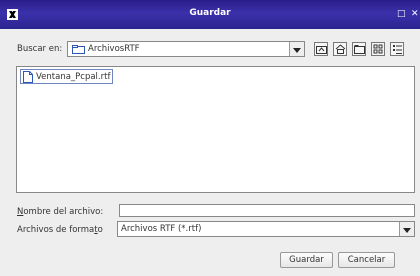 This screenshot has width=420, height=276. I want to click on filetype-value: Archivos RTF (*.rtf), so click(161, 229).